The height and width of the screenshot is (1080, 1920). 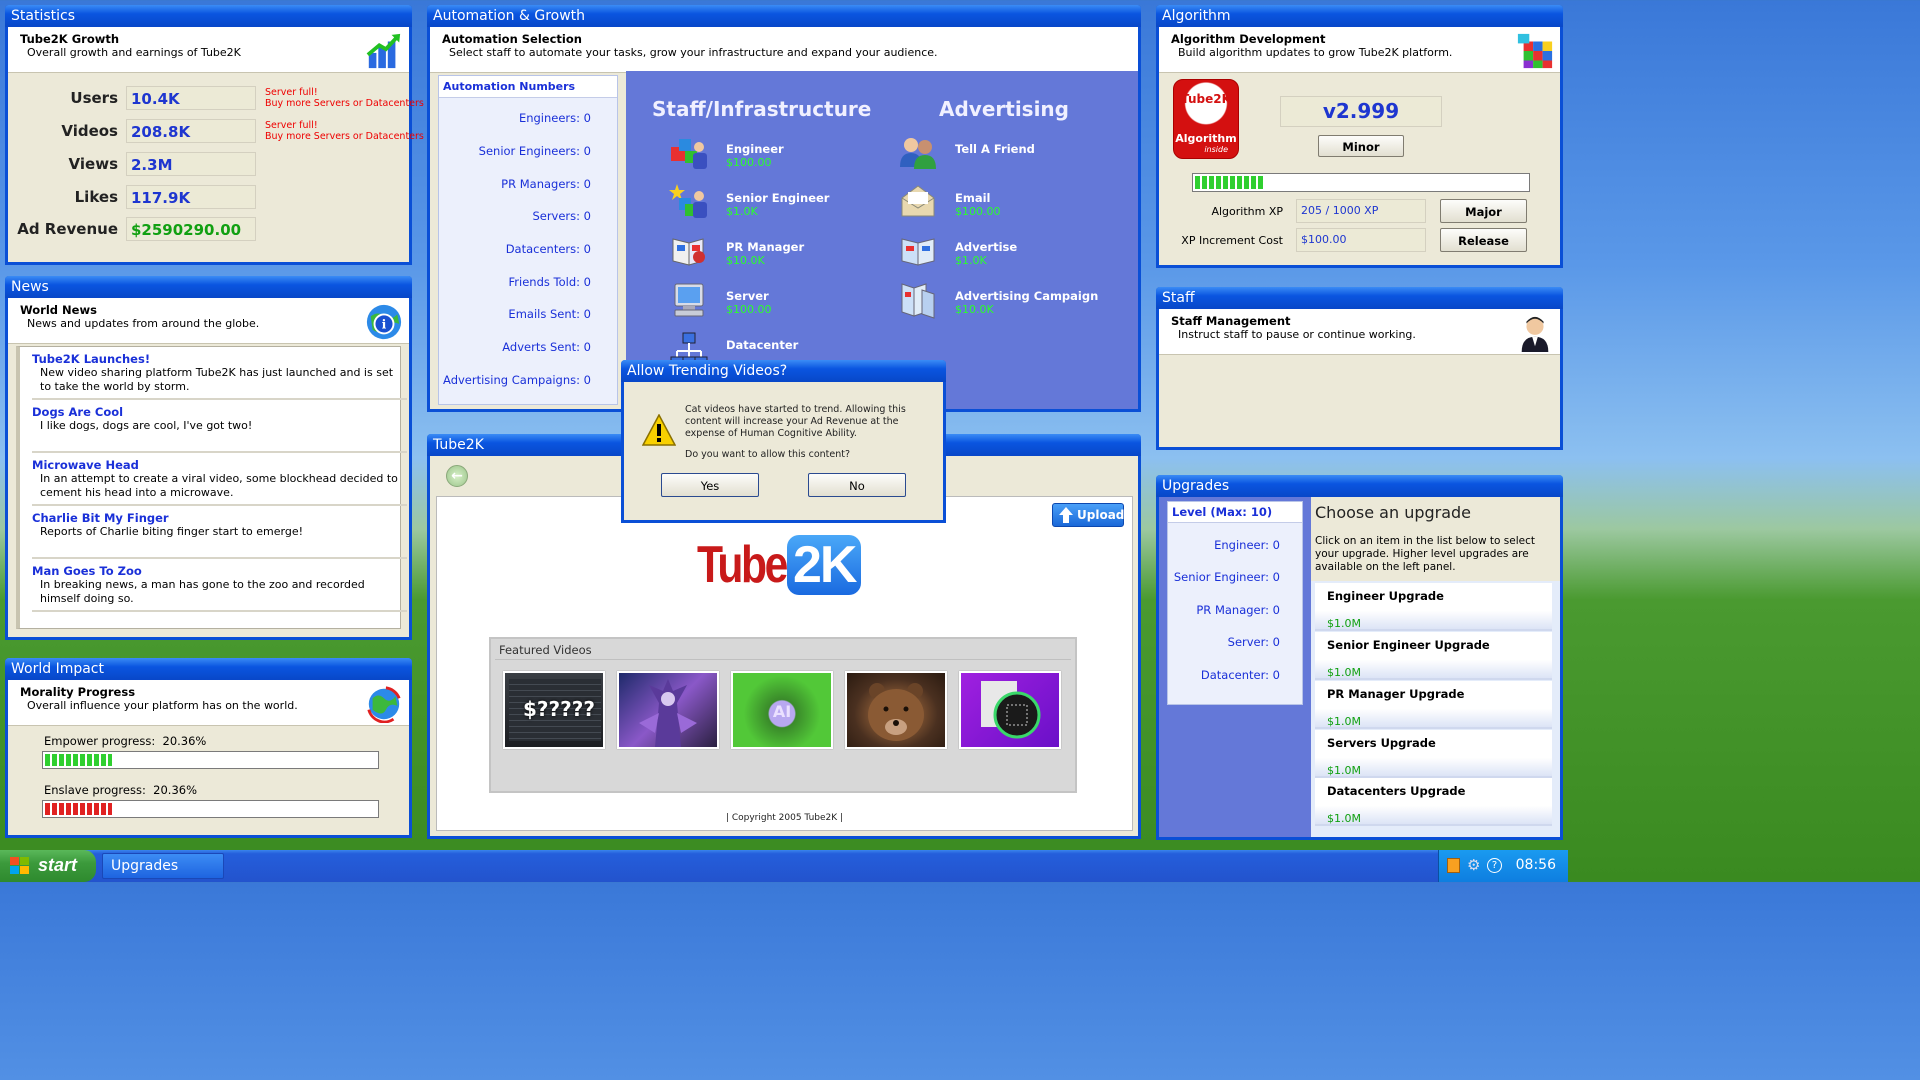 I want to click on stat-row-revenue: Ad Revenue $2590290.00, so click(x=213, y=229).